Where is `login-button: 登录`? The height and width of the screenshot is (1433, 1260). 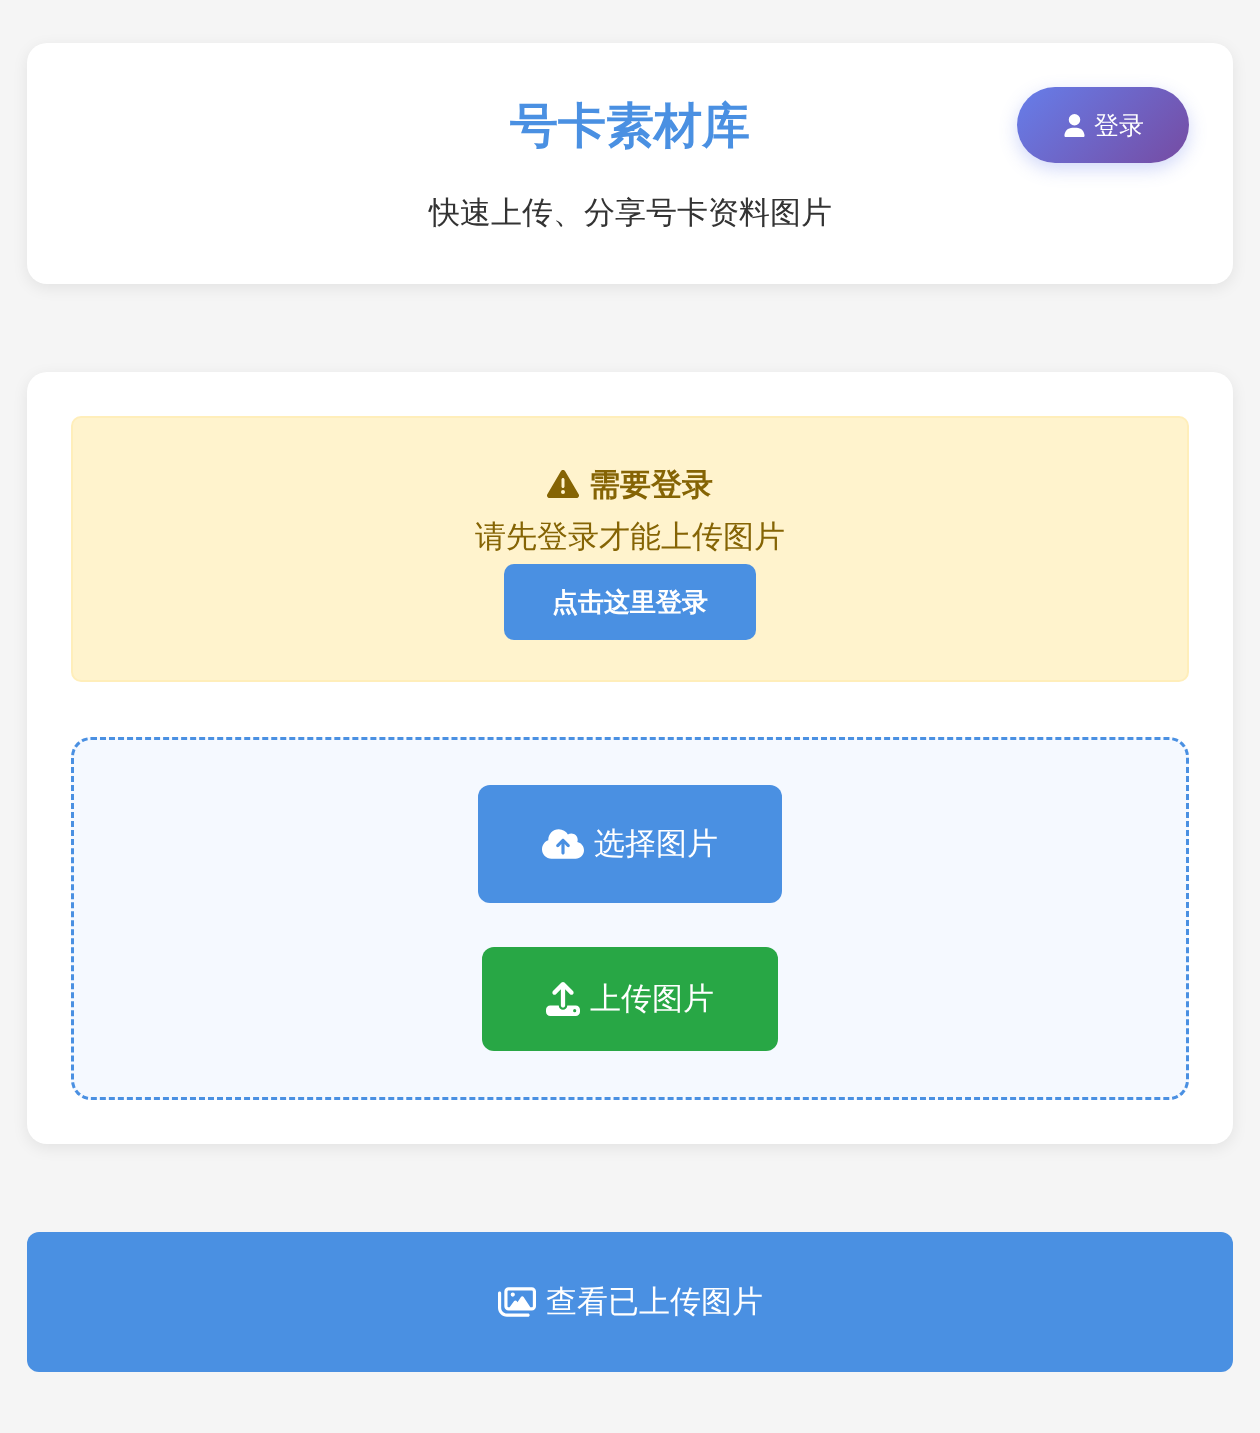
login-button: 登录 is located at coordinates (1103, 125).